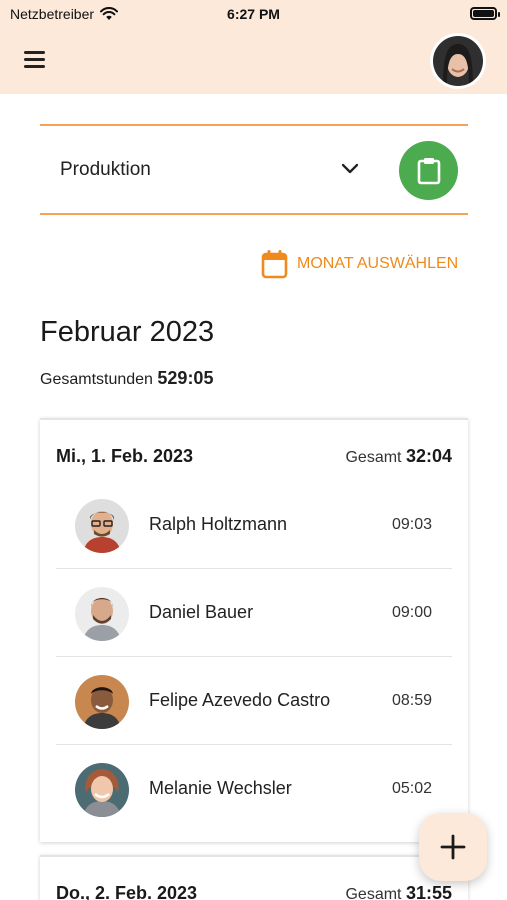  What do you see at coordinates (35, 59) in the screenshot?
I see `hamburger-menu-icon` at bounding box center [35, 59].